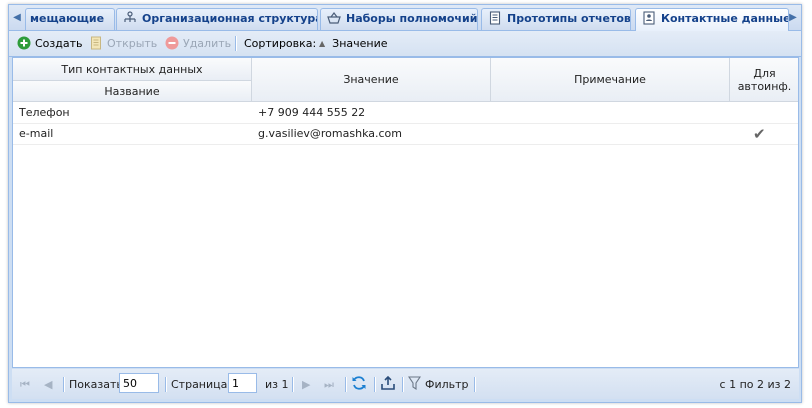  What do you see at coordinates (610, 80) in the screenshot?
I see `column-header-note: Примечание` at bounding box center [610, 80].